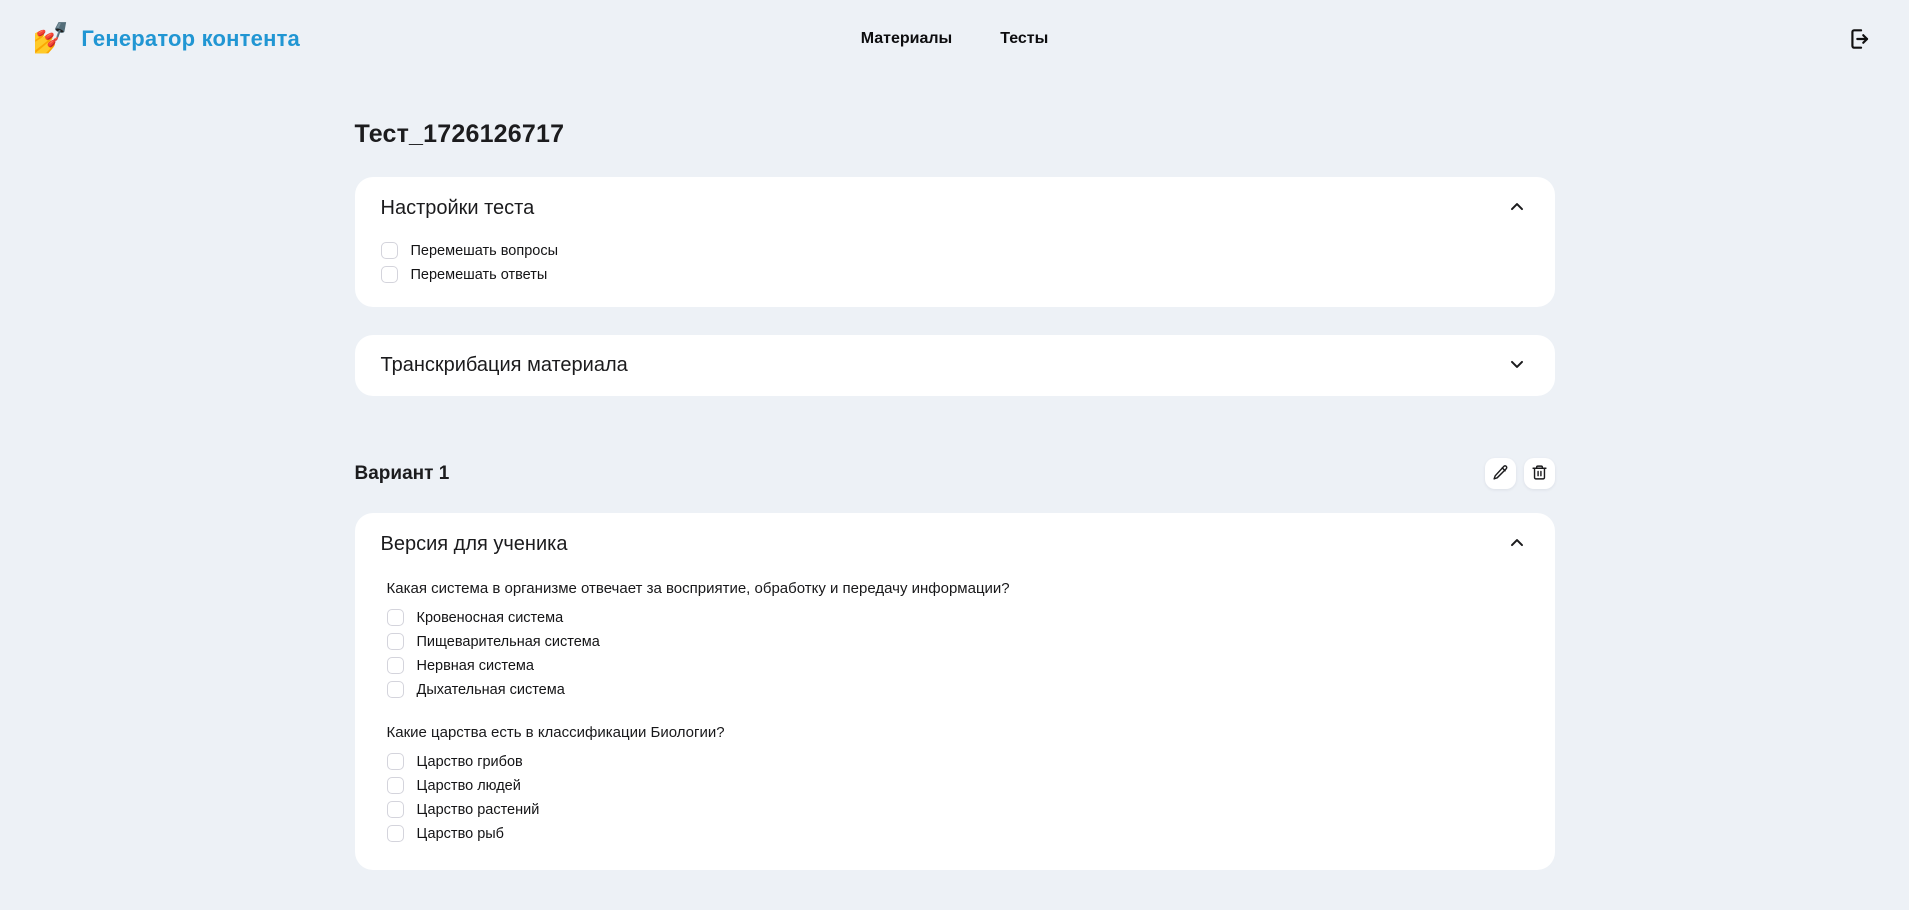 The height and width of the screenshot is (910, 1909). I want to click on header-right, so click(1462, 39).